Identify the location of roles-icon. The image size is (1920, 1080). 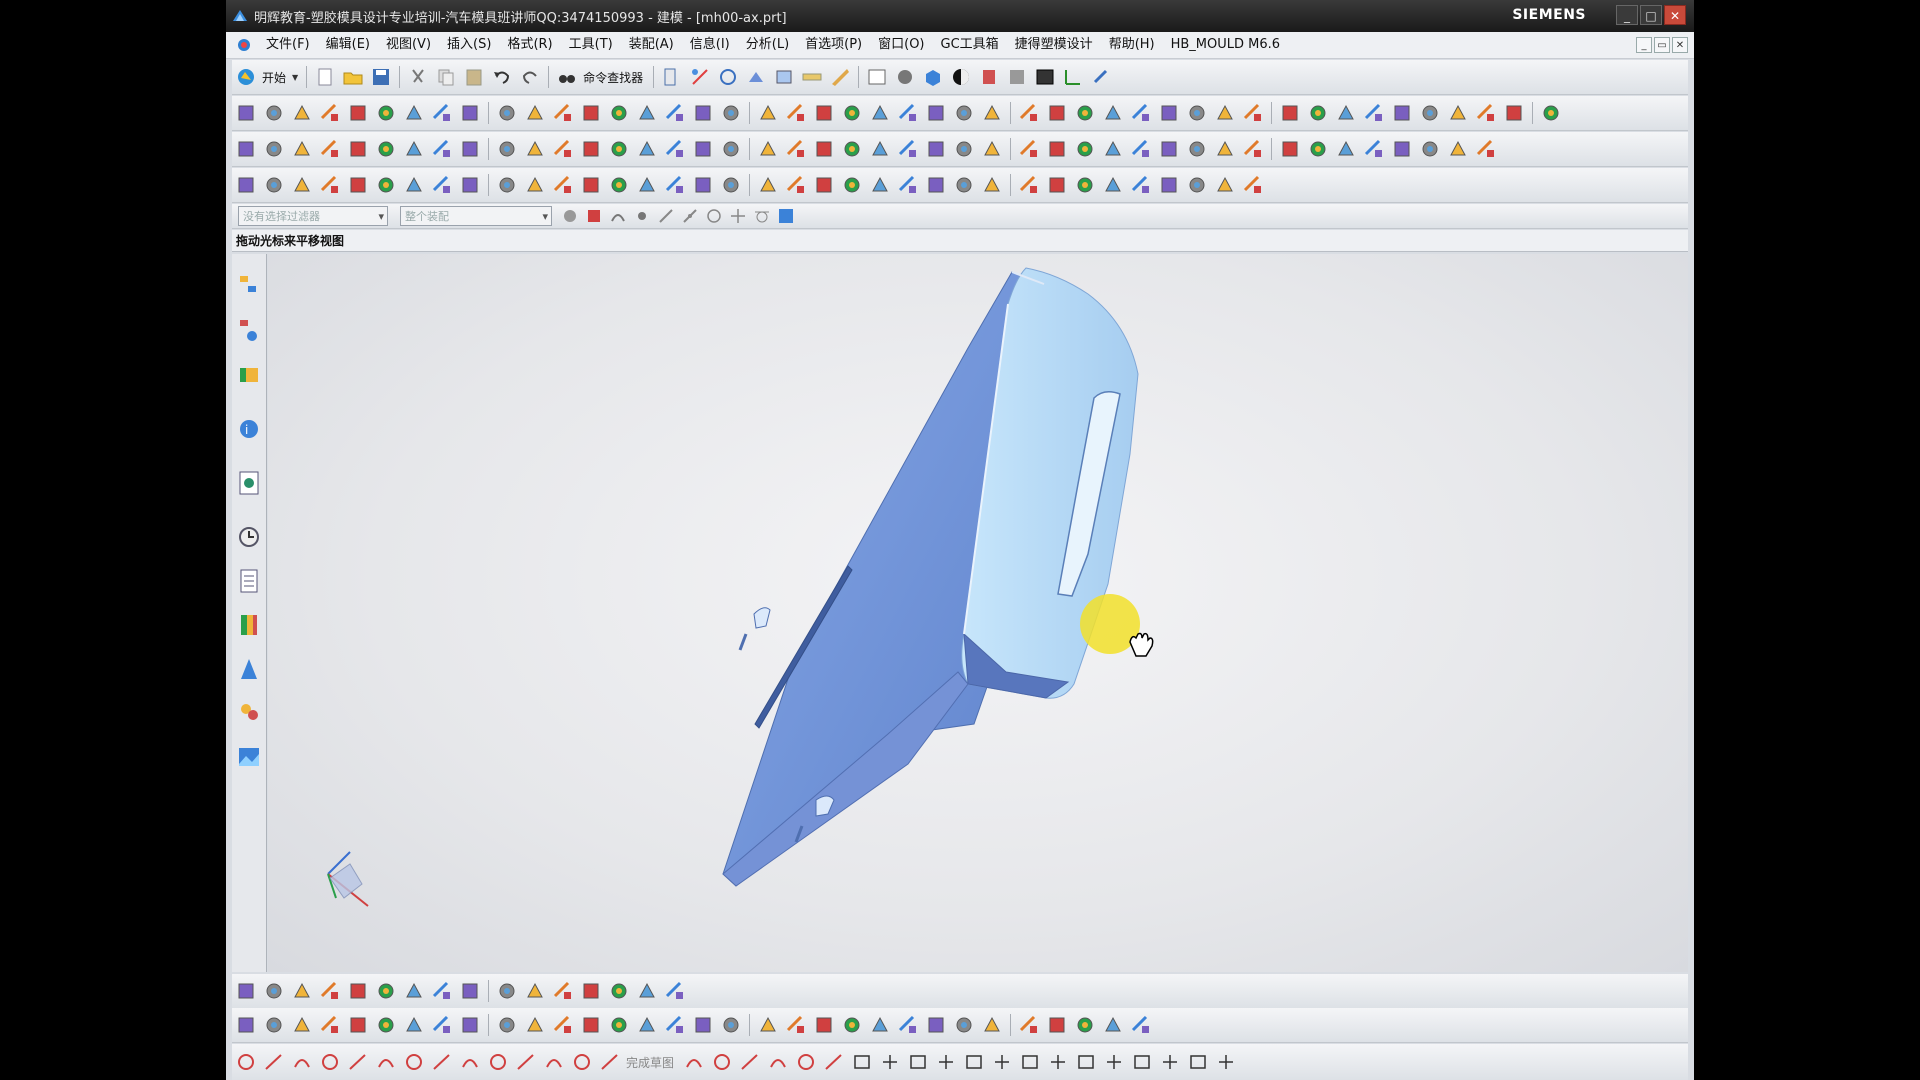
(249, 713).